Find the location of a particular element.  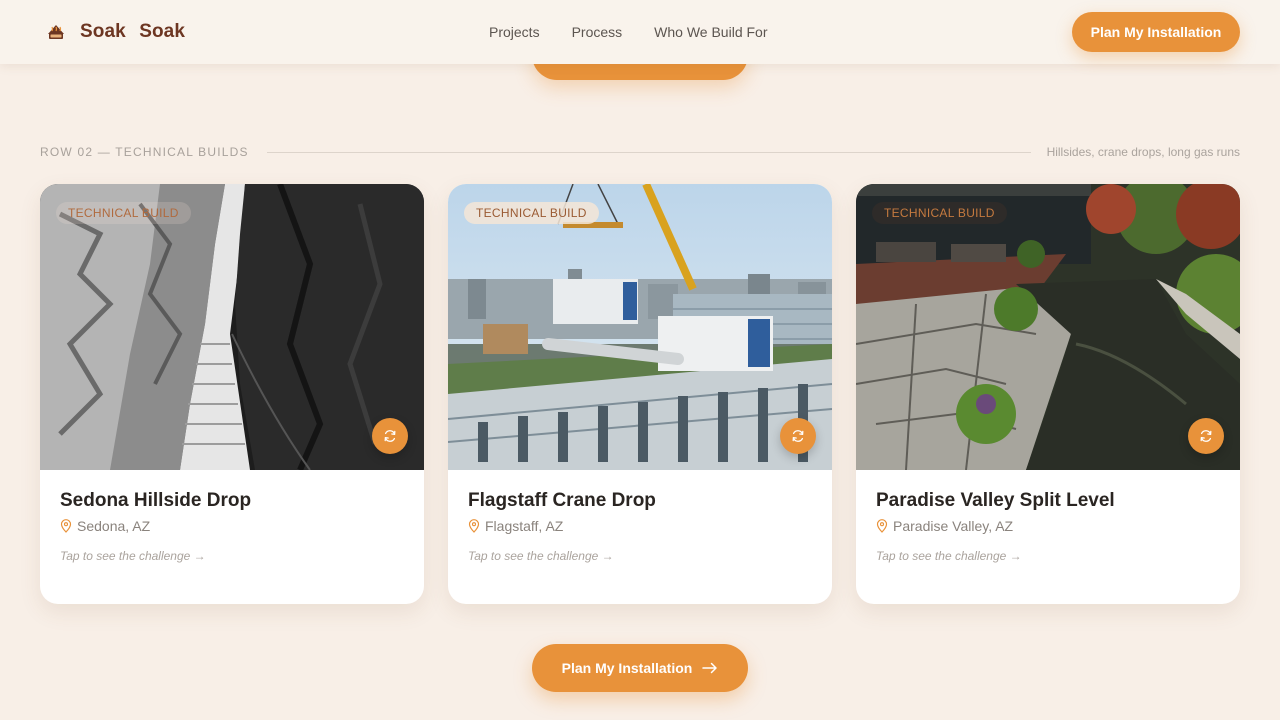

section-divider is located at coordinates (648, 152).